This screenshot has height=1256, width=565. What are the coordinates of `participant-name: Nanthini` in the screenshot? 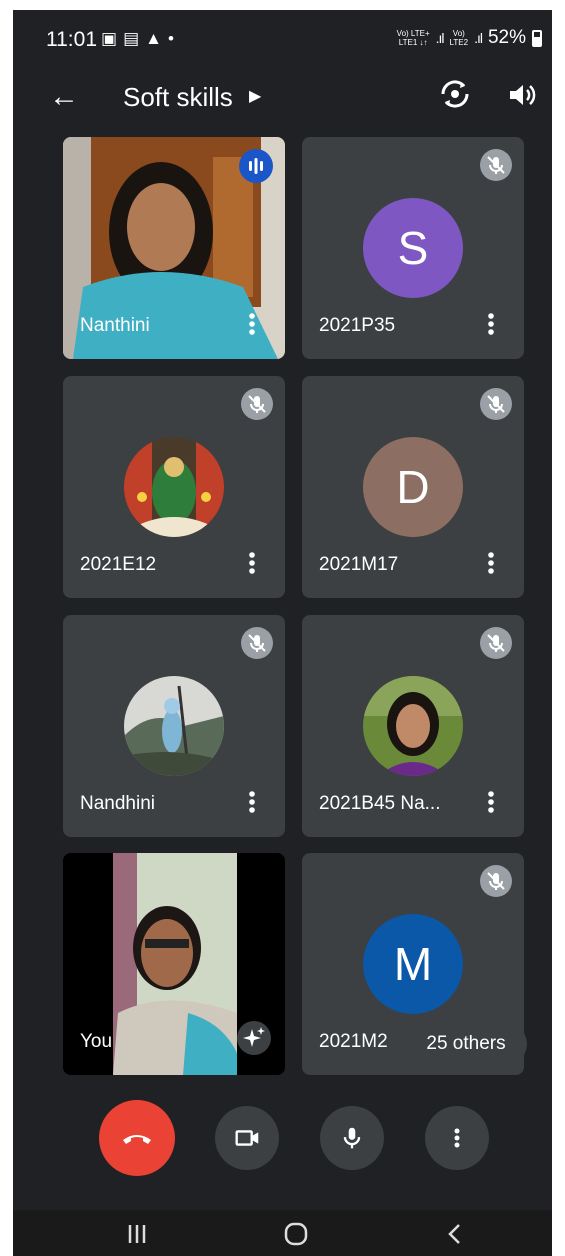 It's located at (115, 325).